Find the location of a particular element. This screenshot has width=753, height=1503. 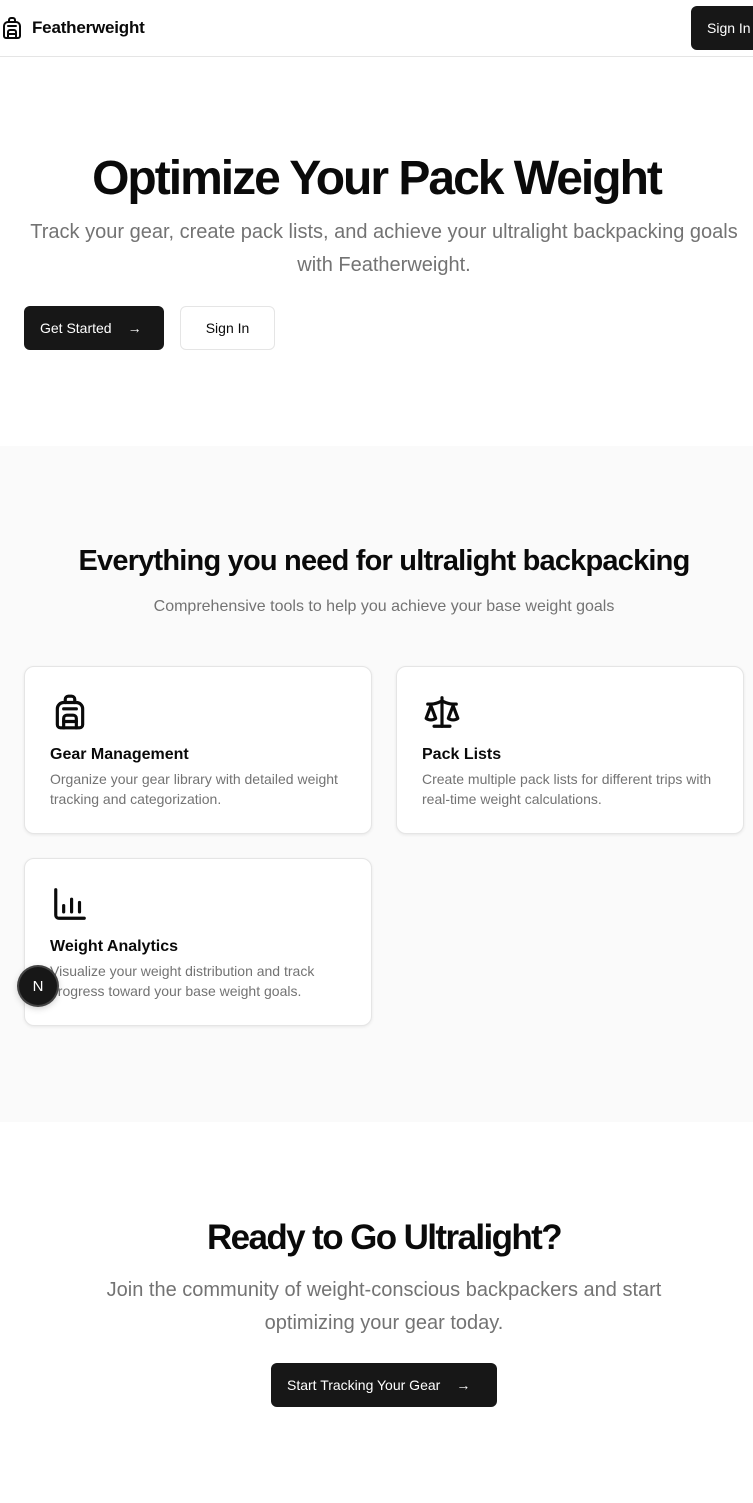

card-title: Gear Management is located at coordinates (119, 754).